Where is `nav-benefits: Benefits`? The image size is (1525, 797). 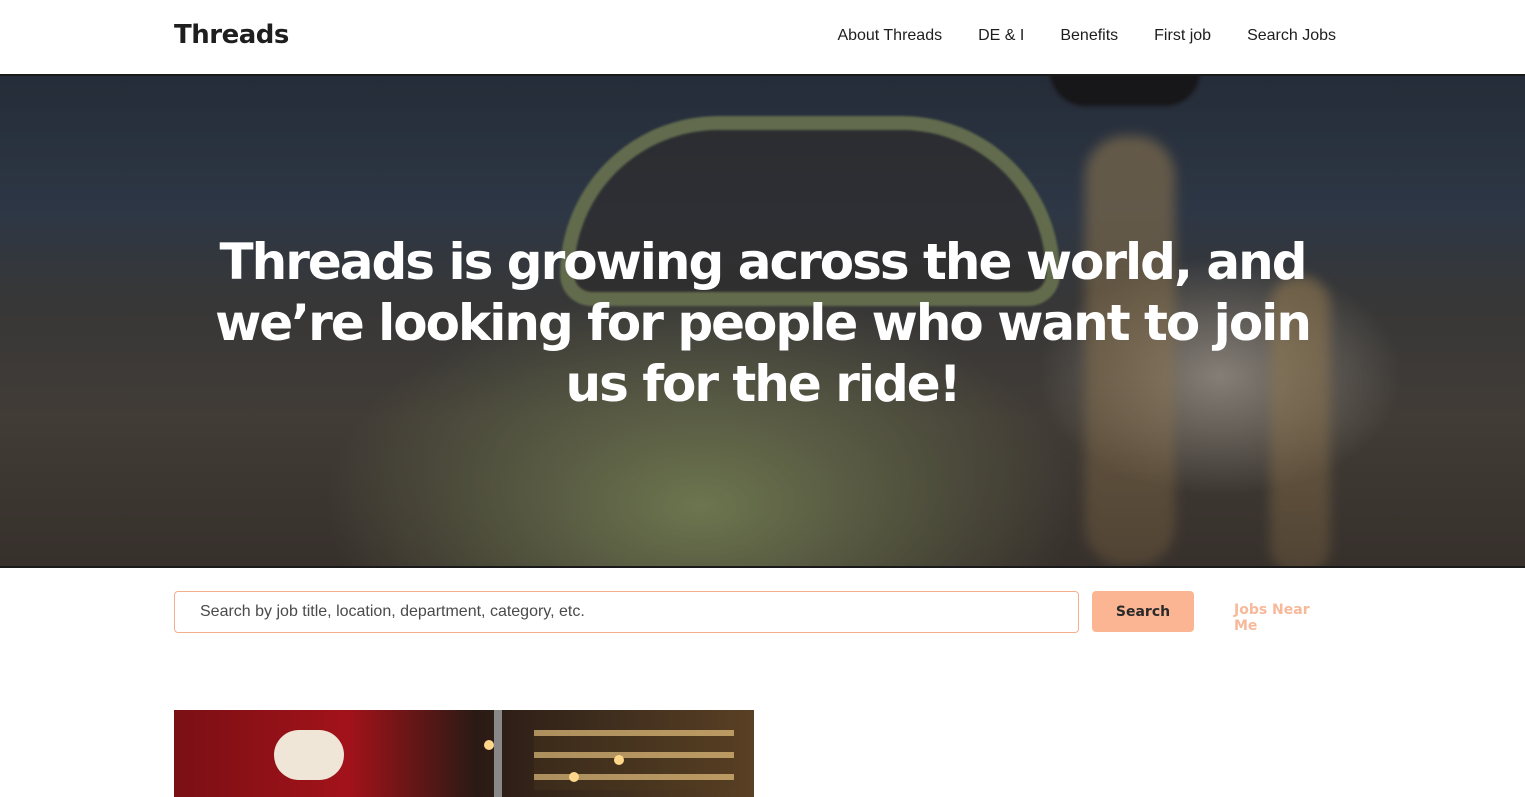
nav-benefits: Benefits is located at coordinates (1089, 36).